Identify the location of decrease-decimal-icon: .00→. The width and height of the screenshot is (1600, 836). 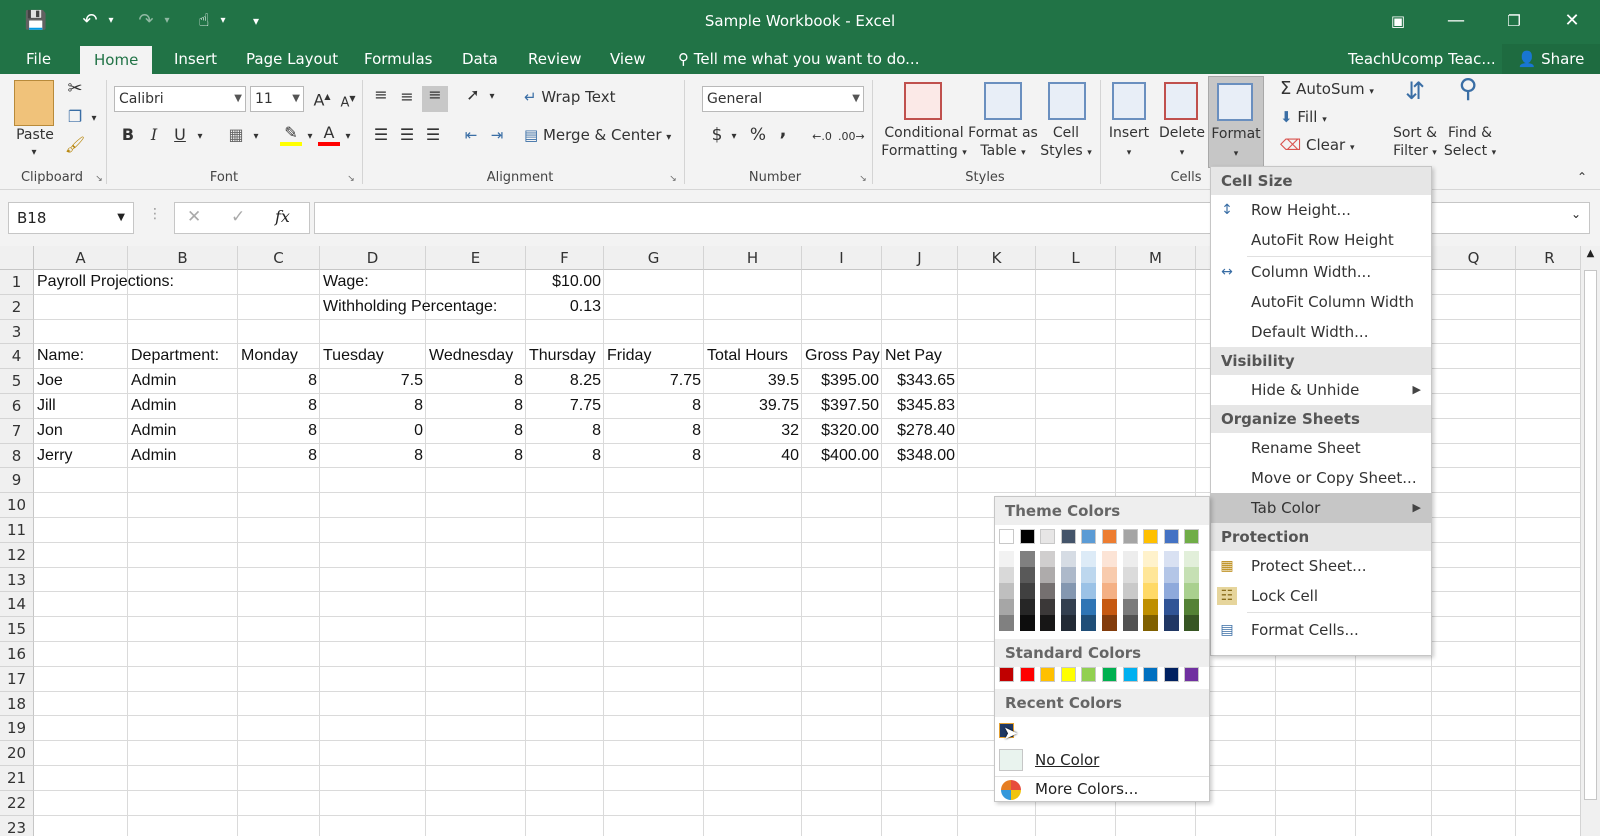
(851, 137).